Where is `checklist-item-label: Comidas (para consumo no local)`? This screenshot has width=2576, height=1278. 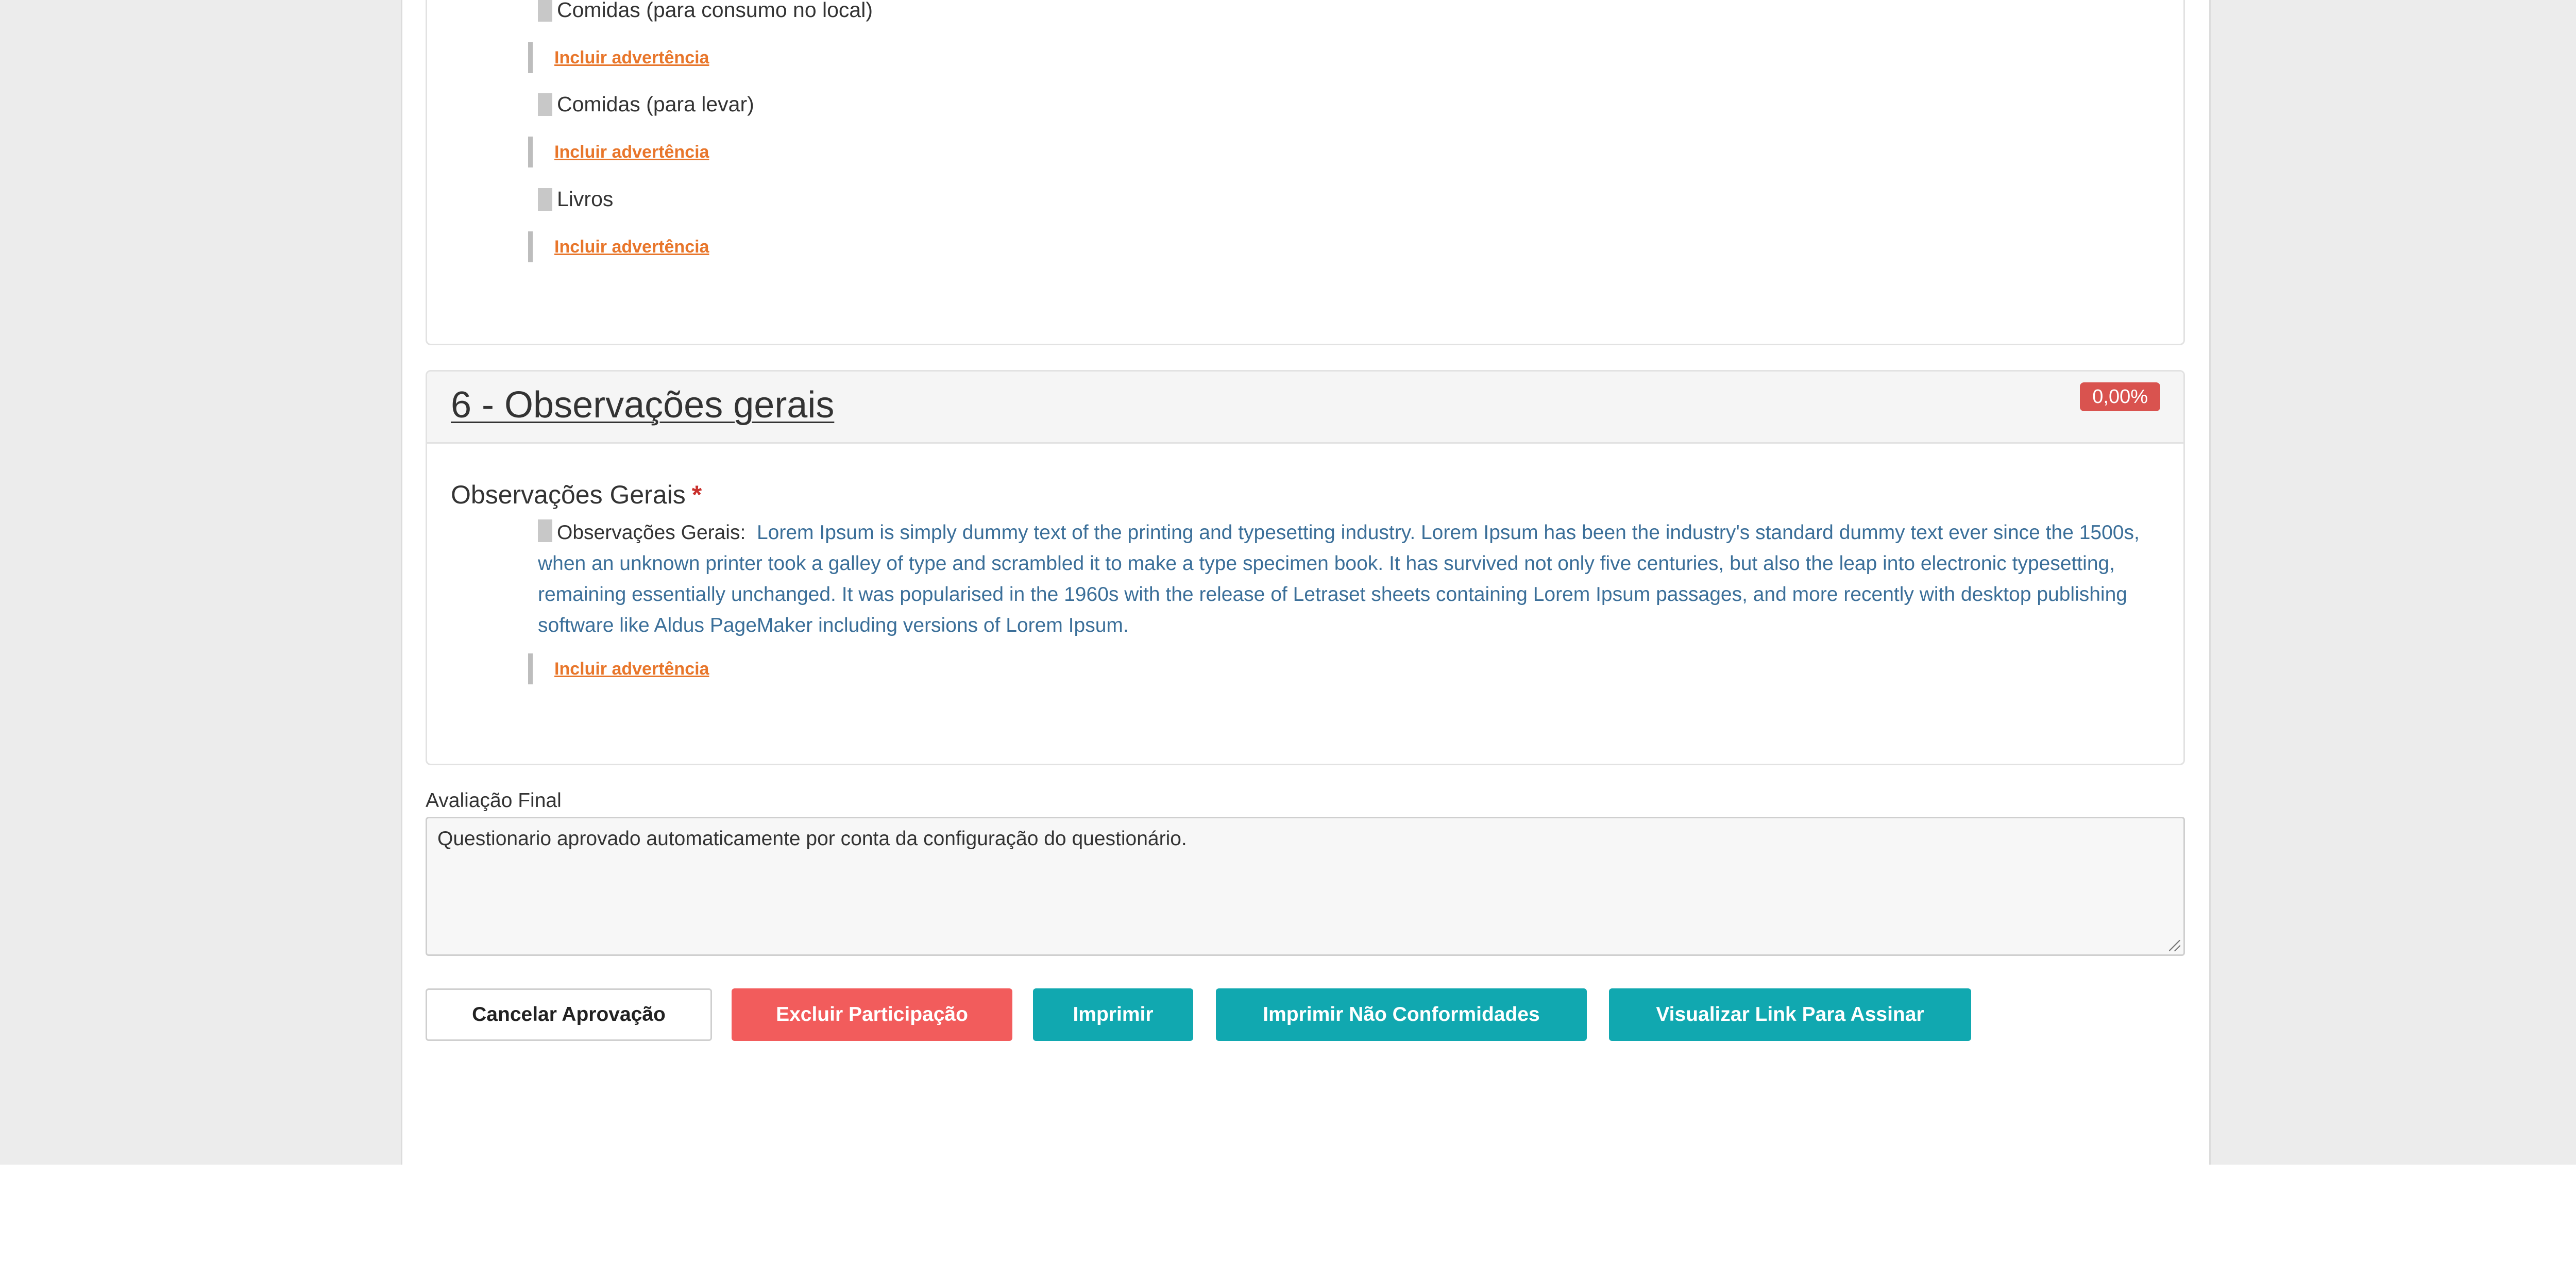
checklist-item-label: Comidas (para consumo no local) is located at coordinates (715, 11).